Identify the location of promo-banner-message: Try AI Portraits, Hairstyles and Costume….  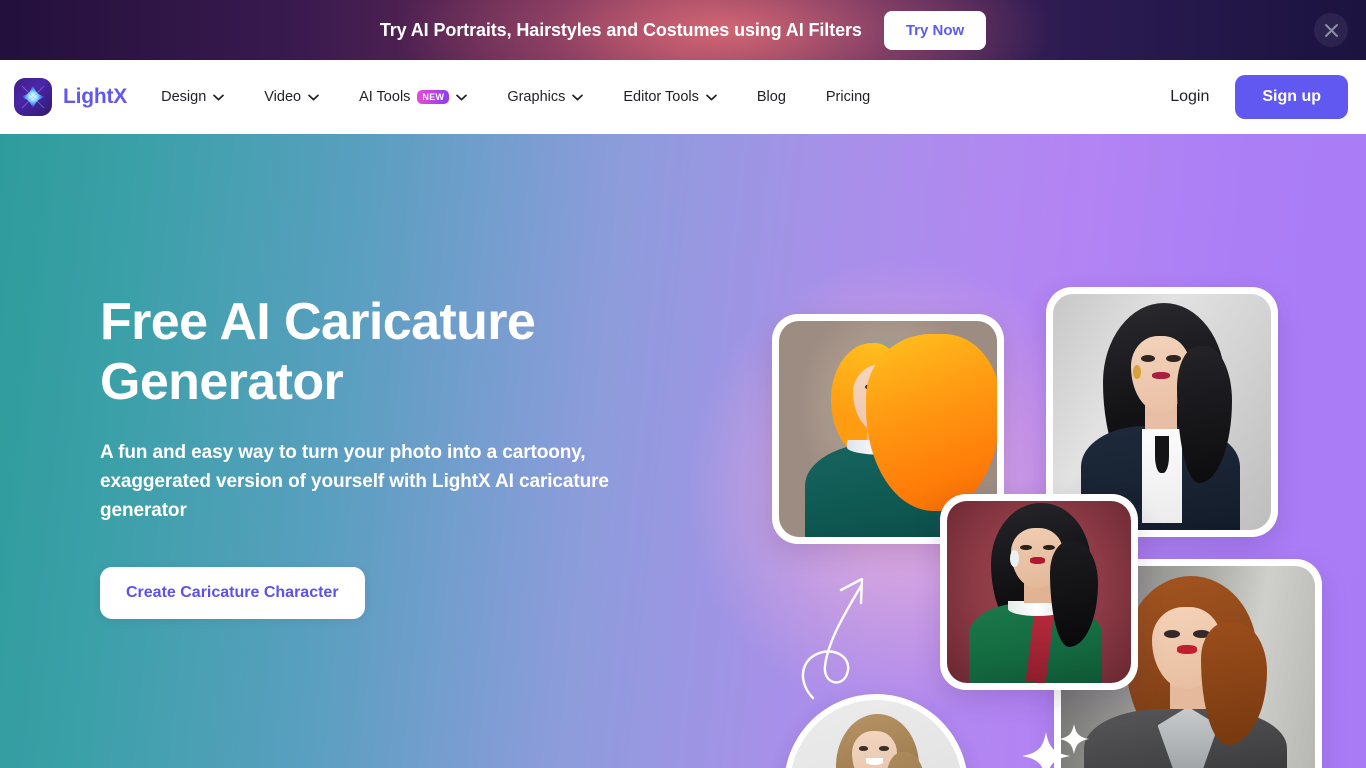
(620, 29).